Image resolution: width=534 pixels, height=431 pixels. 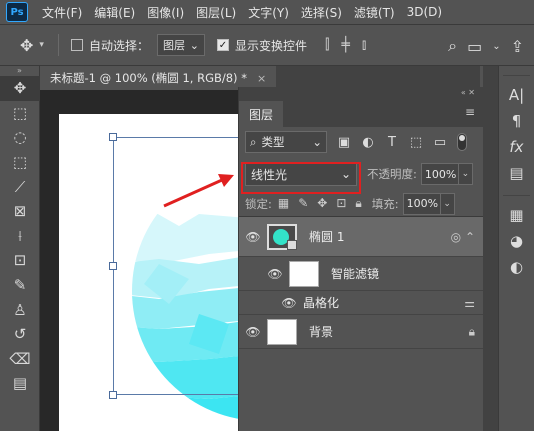 What do you see at coordinates (118, 45) in the screenshot?
I see `auto-select-label: 自动选择：` at bounding box center [118, 45].